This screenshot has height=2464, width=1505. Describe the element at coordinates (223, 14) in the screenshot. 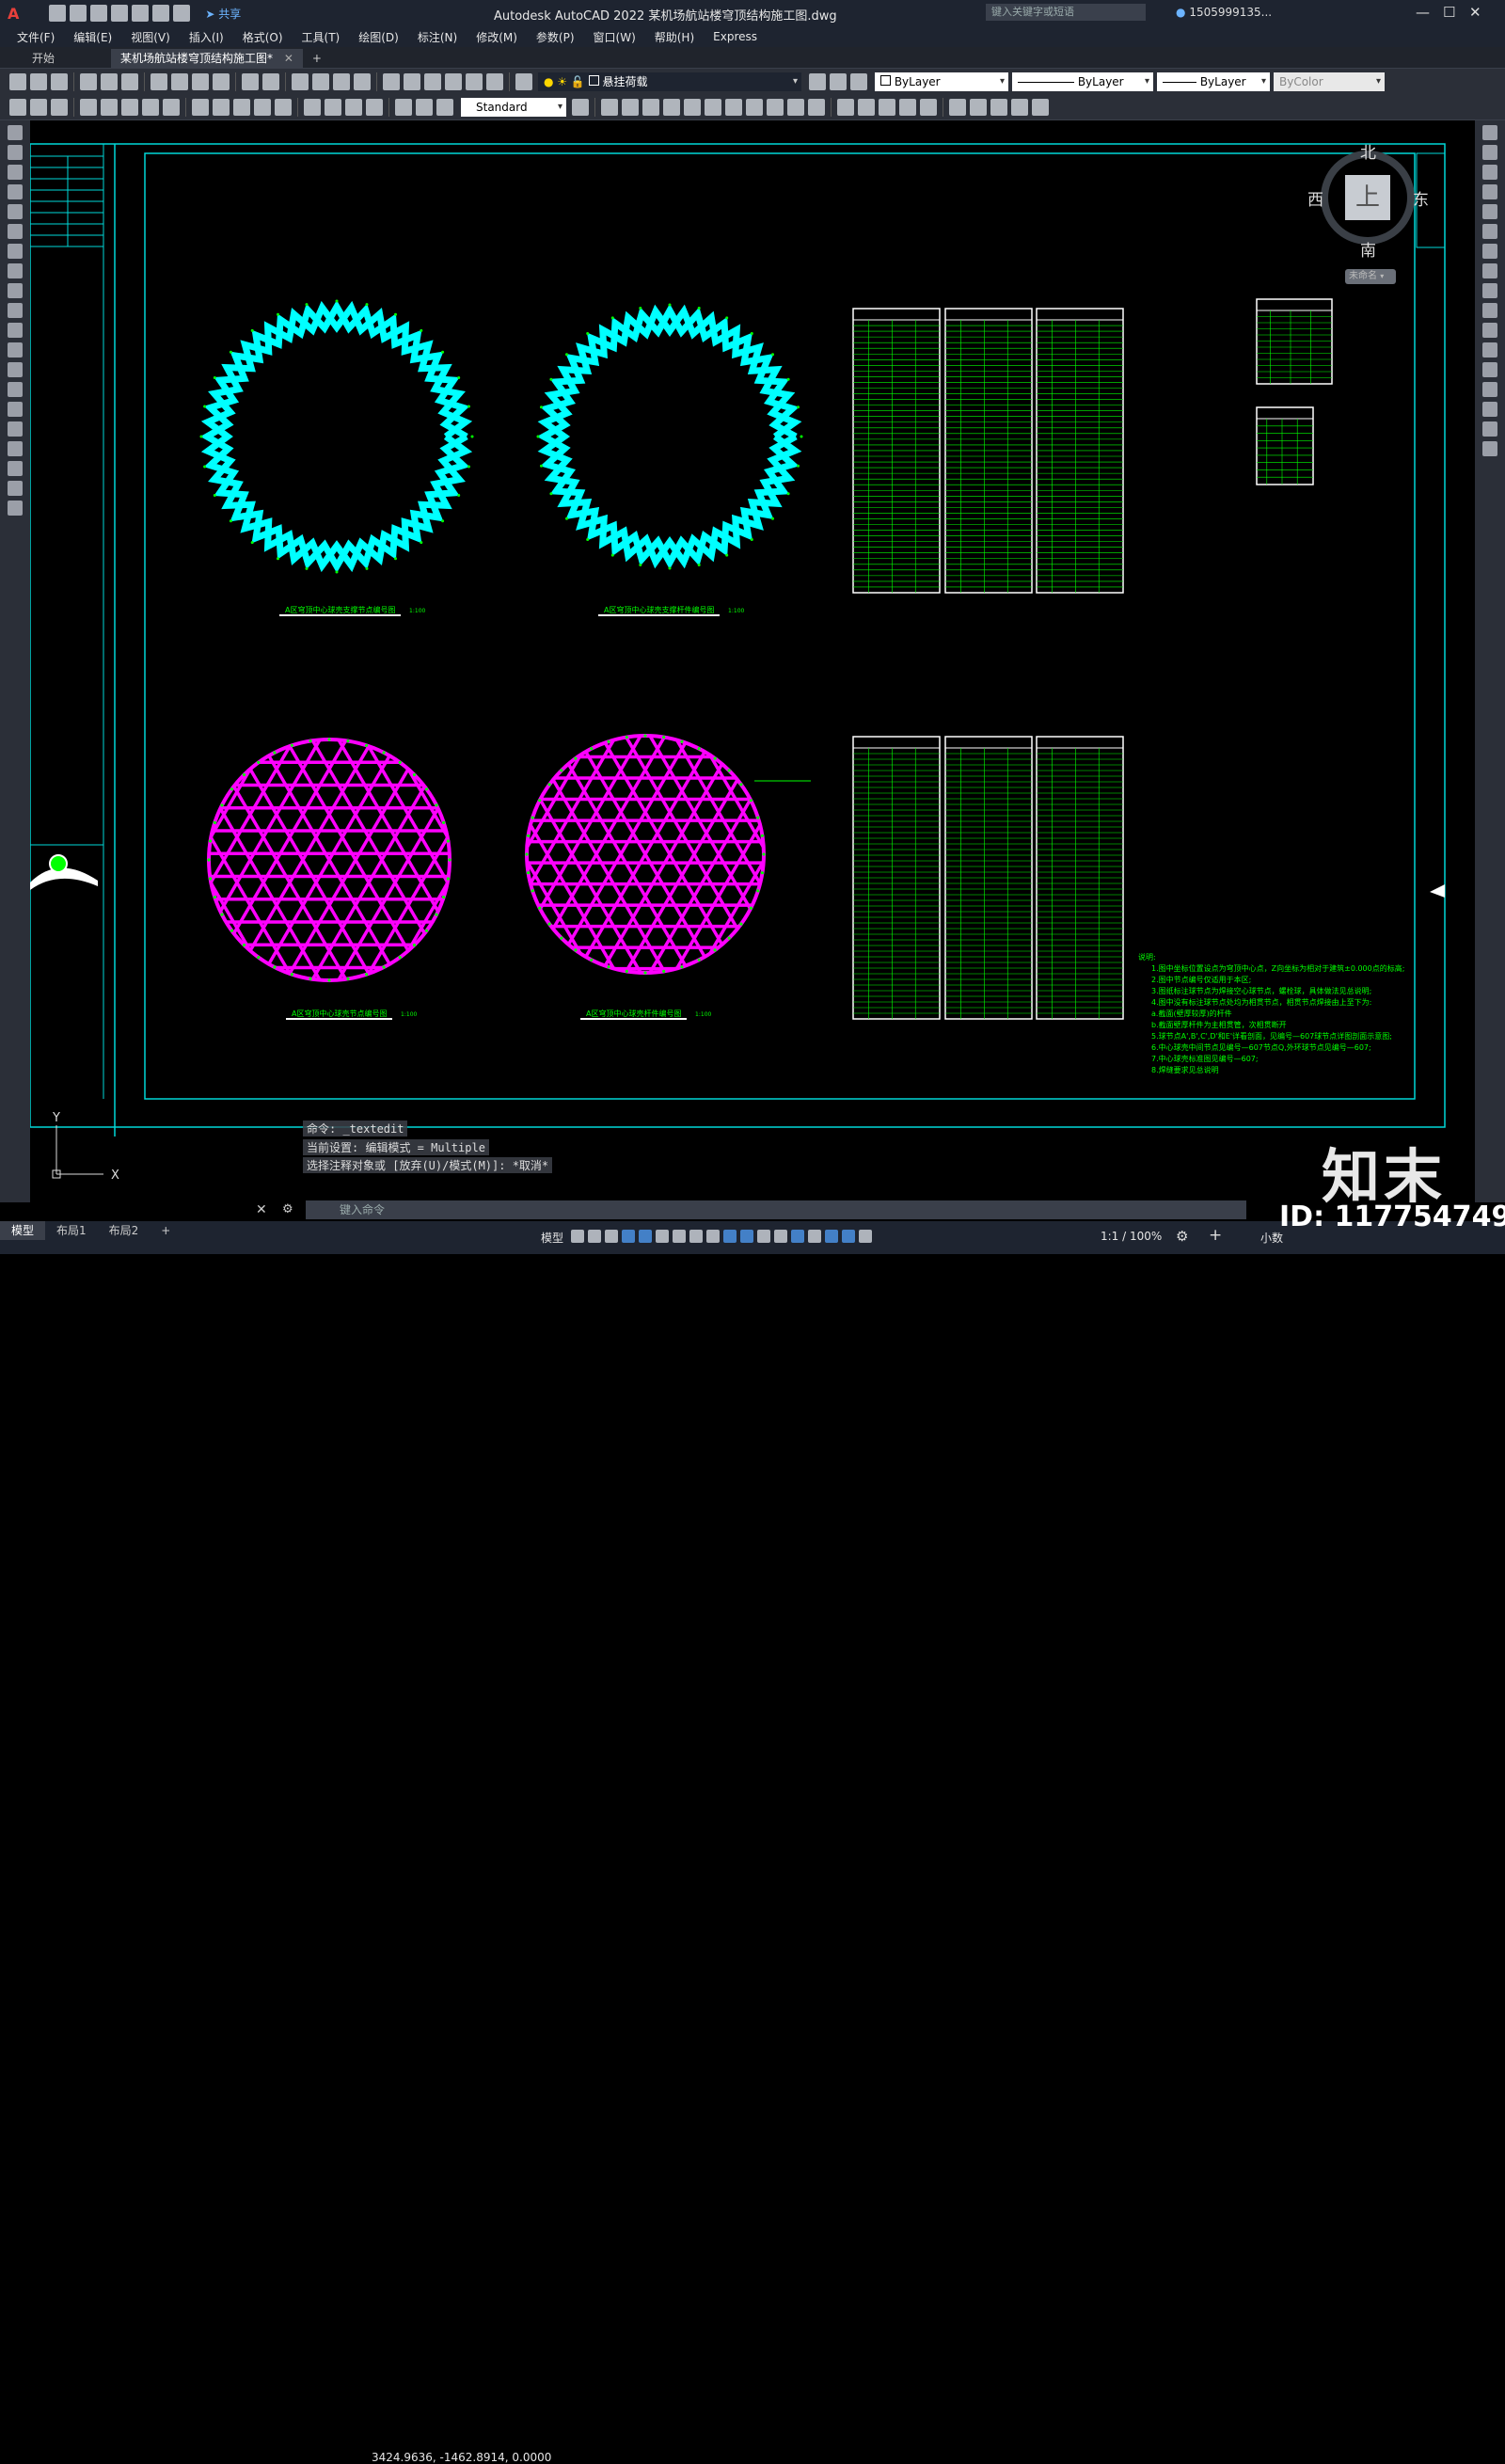

I see `share-button: ➤ 共享` at that location.